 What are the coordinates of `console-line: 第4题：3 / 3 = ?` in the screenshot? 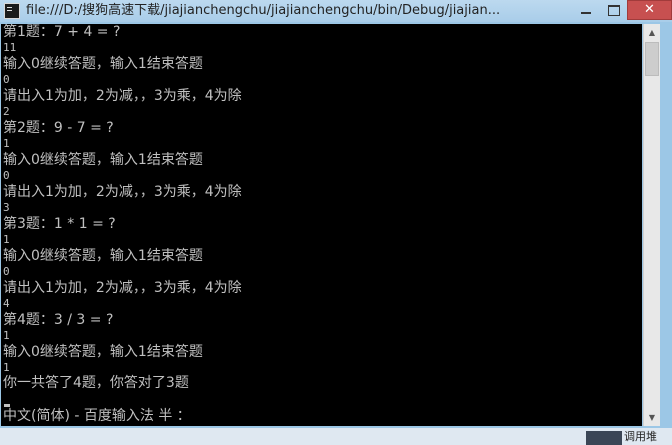 It's located at (58, 320).